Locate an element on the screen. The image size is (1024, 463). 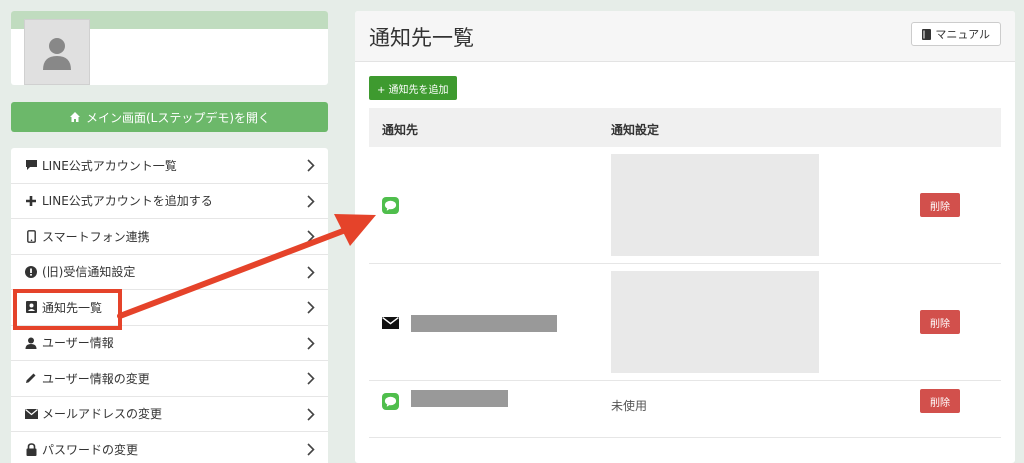
page-title: 通知先一覧 is located at coordinates (421, 38).